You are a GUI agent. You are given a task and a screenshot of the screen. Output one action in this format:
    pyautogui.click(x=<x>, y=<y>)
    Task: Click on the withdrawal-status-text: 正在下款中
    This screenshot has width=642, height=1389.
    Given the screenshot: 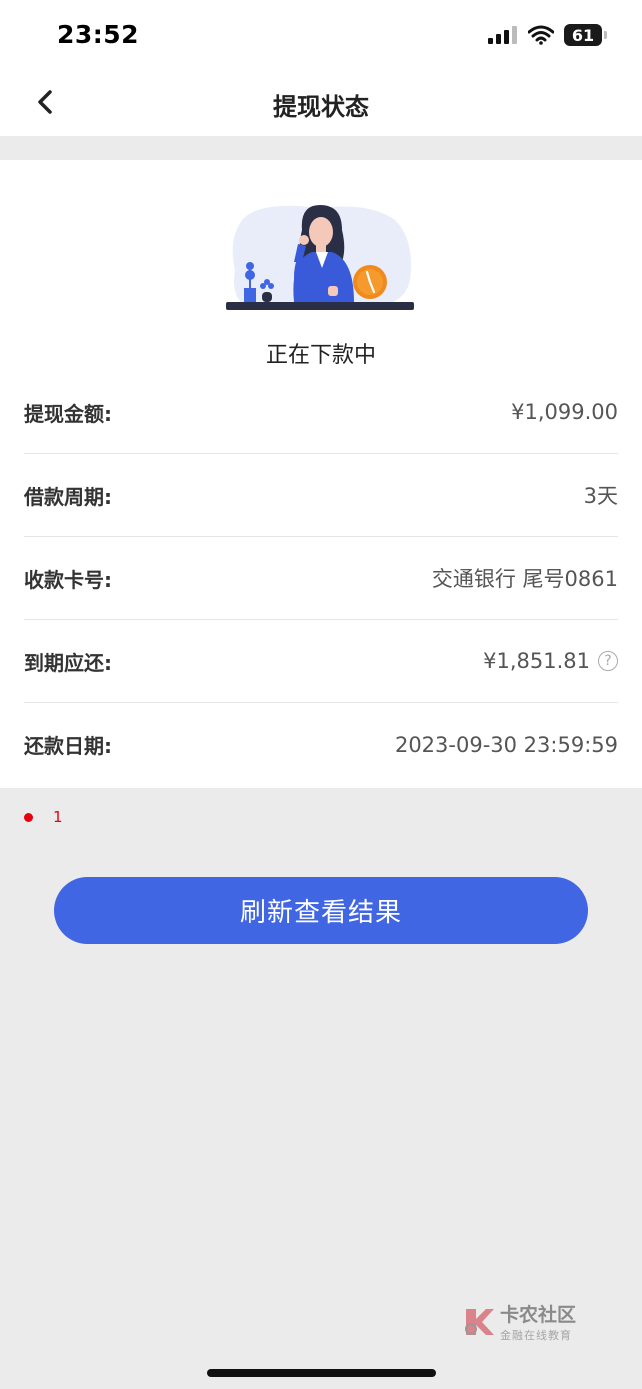 What is the action you would take?
    pyautogui.click(x=320, y=355)
    